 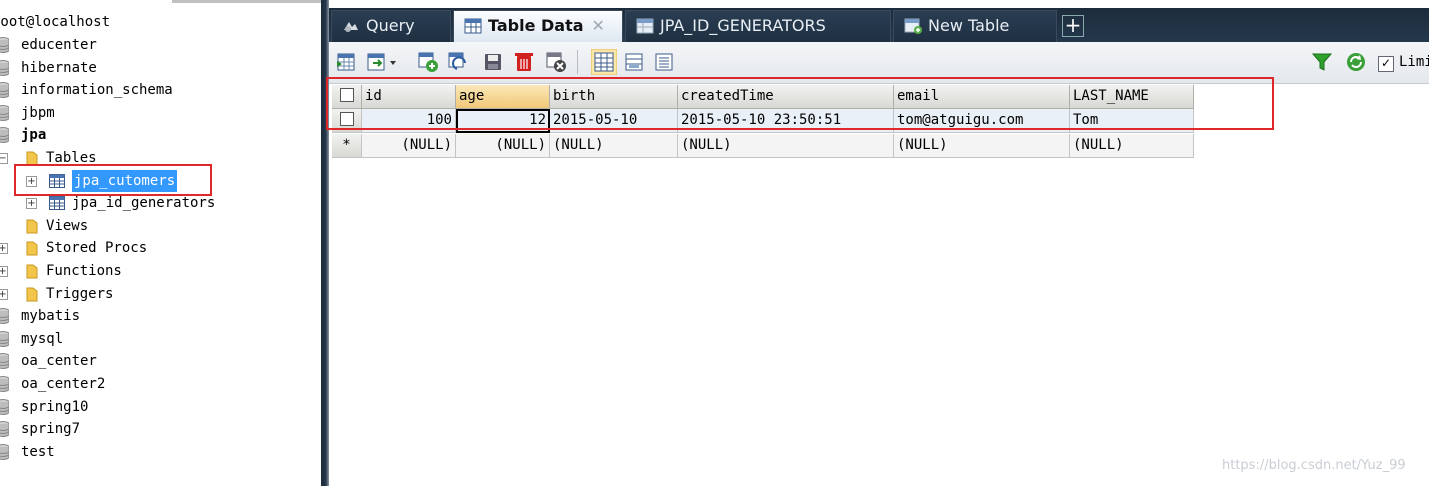 I want to click on text-view-icon, so click(x=664, y=62).